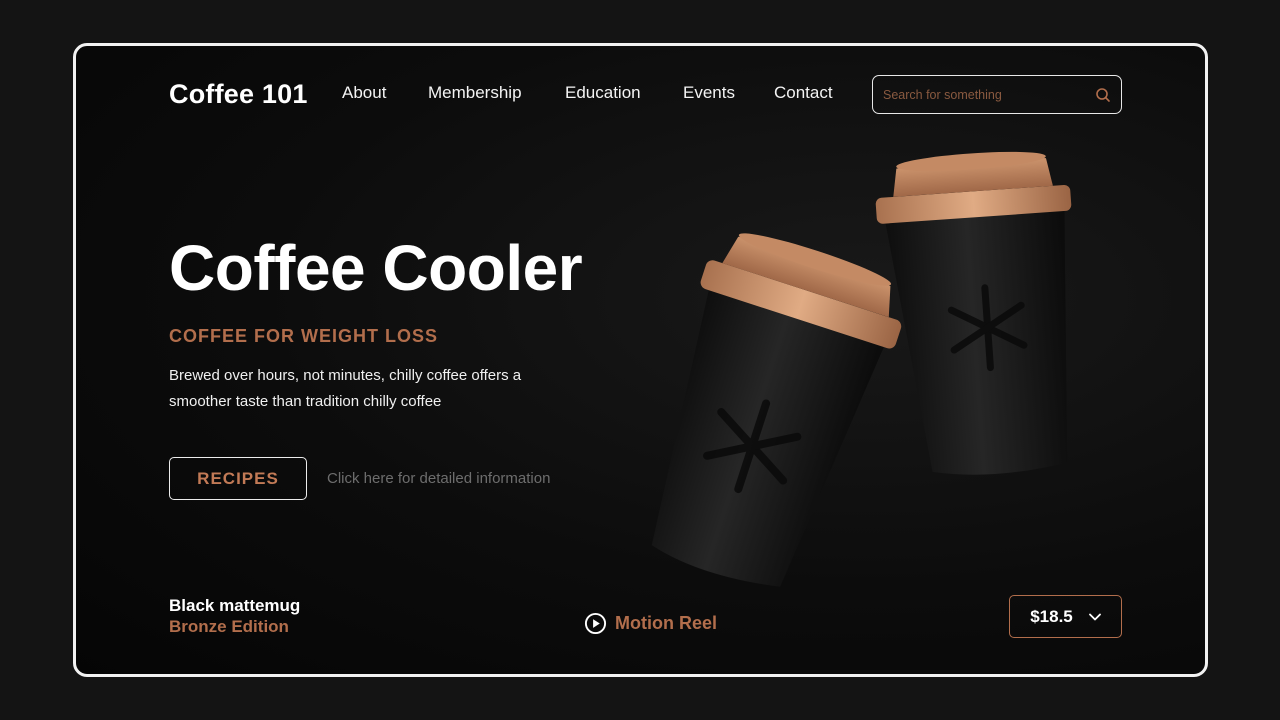 This screenshot has width=1280, height=720. What do you see at coordinates (1051, 616) in the screenshot?
I see `price-value: $18.5` at bounding box center [1051, 616].